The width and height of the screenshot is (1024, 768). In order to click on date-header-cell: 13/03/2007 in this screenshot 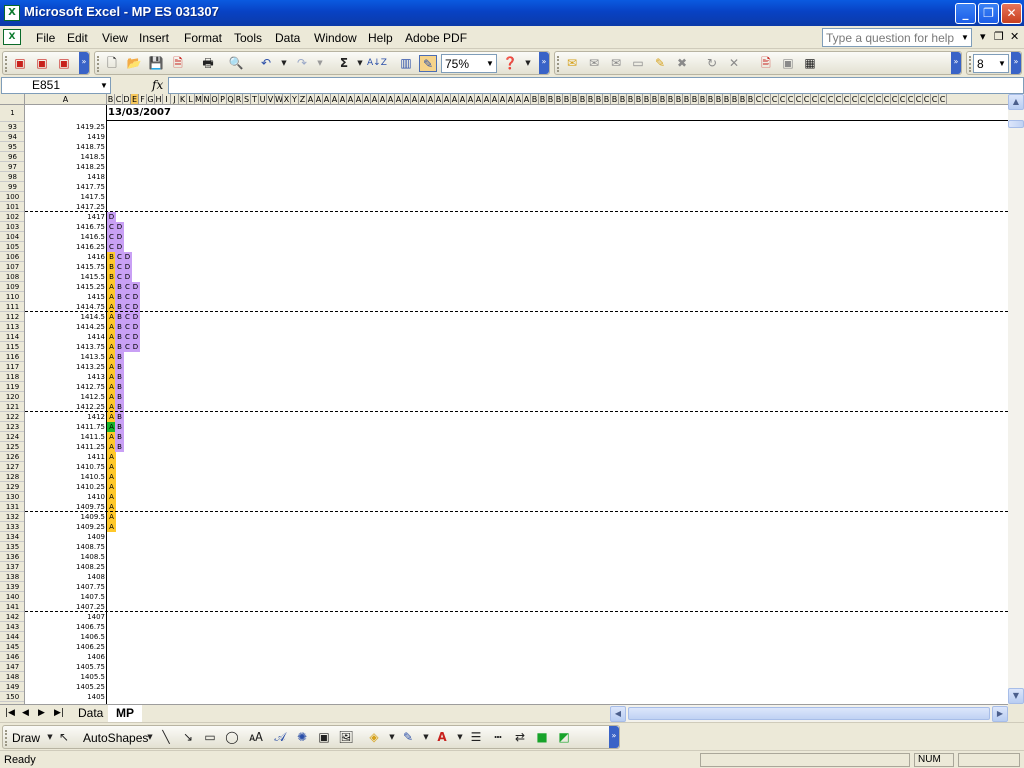, I will do `click(557, 113)`.